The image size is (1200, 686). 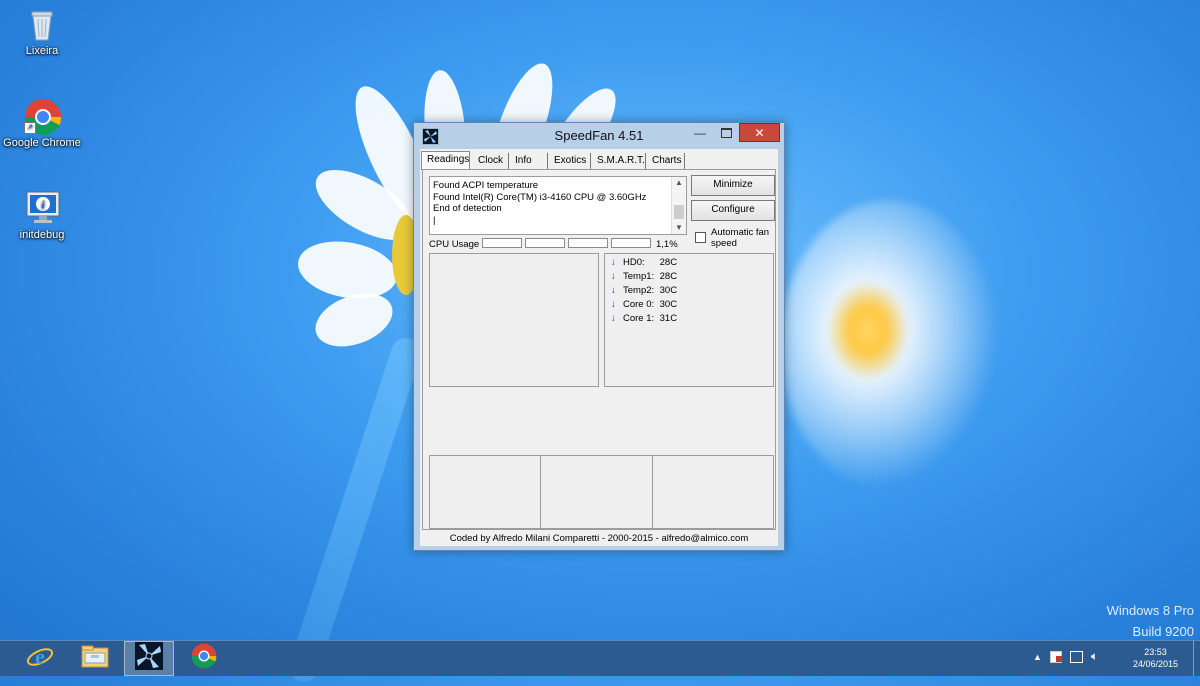 What do you see at coordinates (1155, 658) in the screenshot?
I see `tray-clock: 23:53 24/06/2015` at bounding box center [1155, 658].